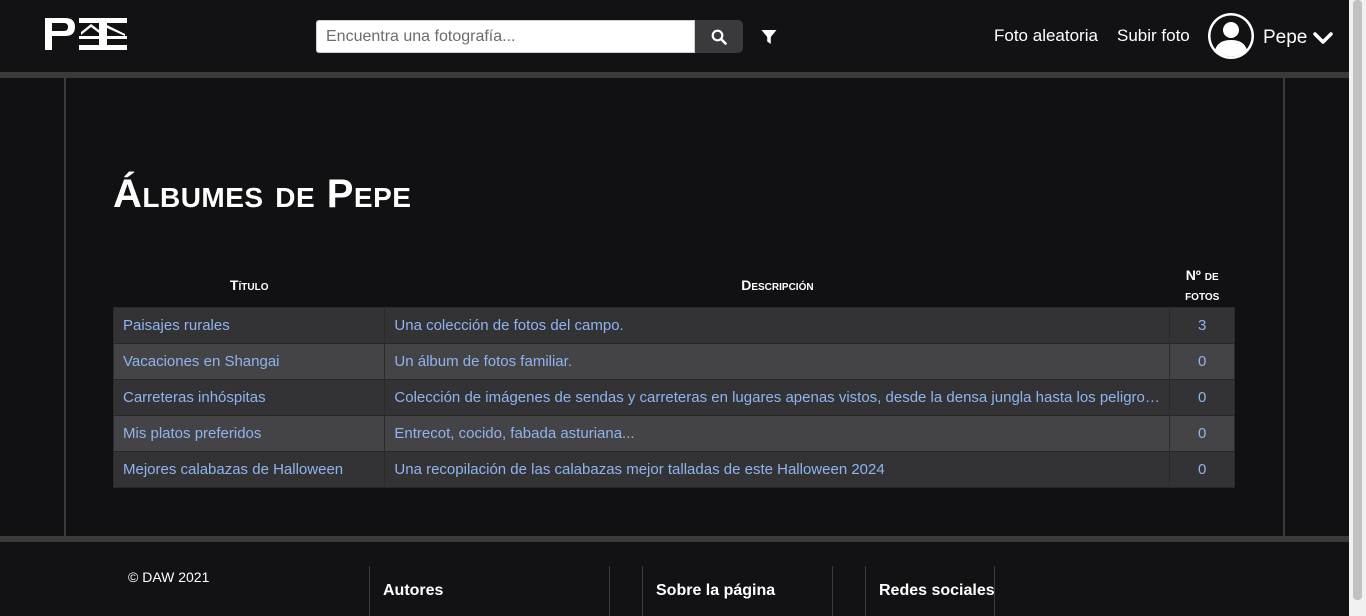 The image size is (1366, 616). What do you see at coordinates (249, 433) in the screenshot?
I see `album-title-link: Mis platos preferidos` at bounding box center [249, 433].